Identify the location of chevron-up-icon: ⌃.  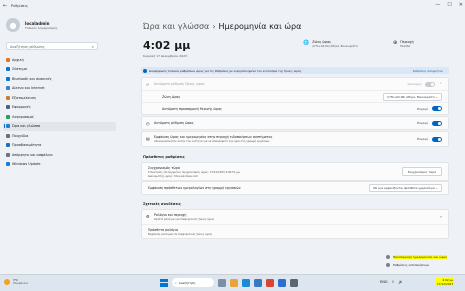
(440, 84).